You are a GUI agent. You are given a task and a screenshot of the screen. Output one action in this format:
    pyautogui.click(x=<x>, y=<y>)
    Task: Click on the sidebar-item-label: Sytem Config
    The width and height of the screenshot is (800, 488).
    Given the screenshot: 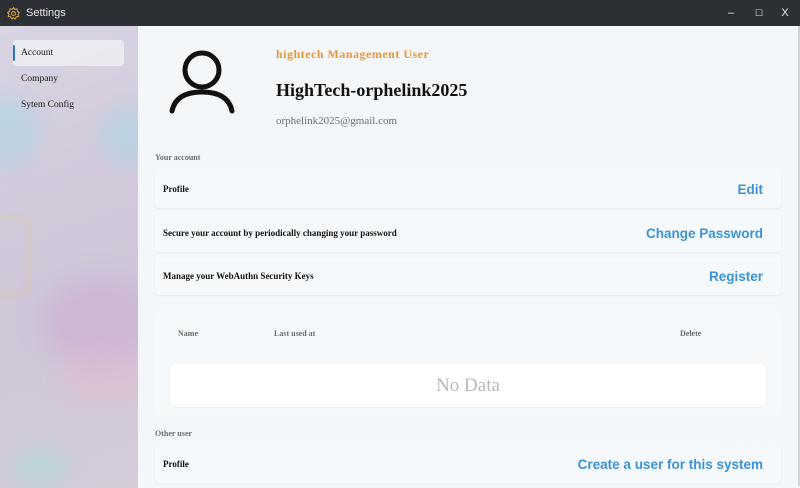 What is the action you would take?
    pyautogui.click(x=48, y=105)
    